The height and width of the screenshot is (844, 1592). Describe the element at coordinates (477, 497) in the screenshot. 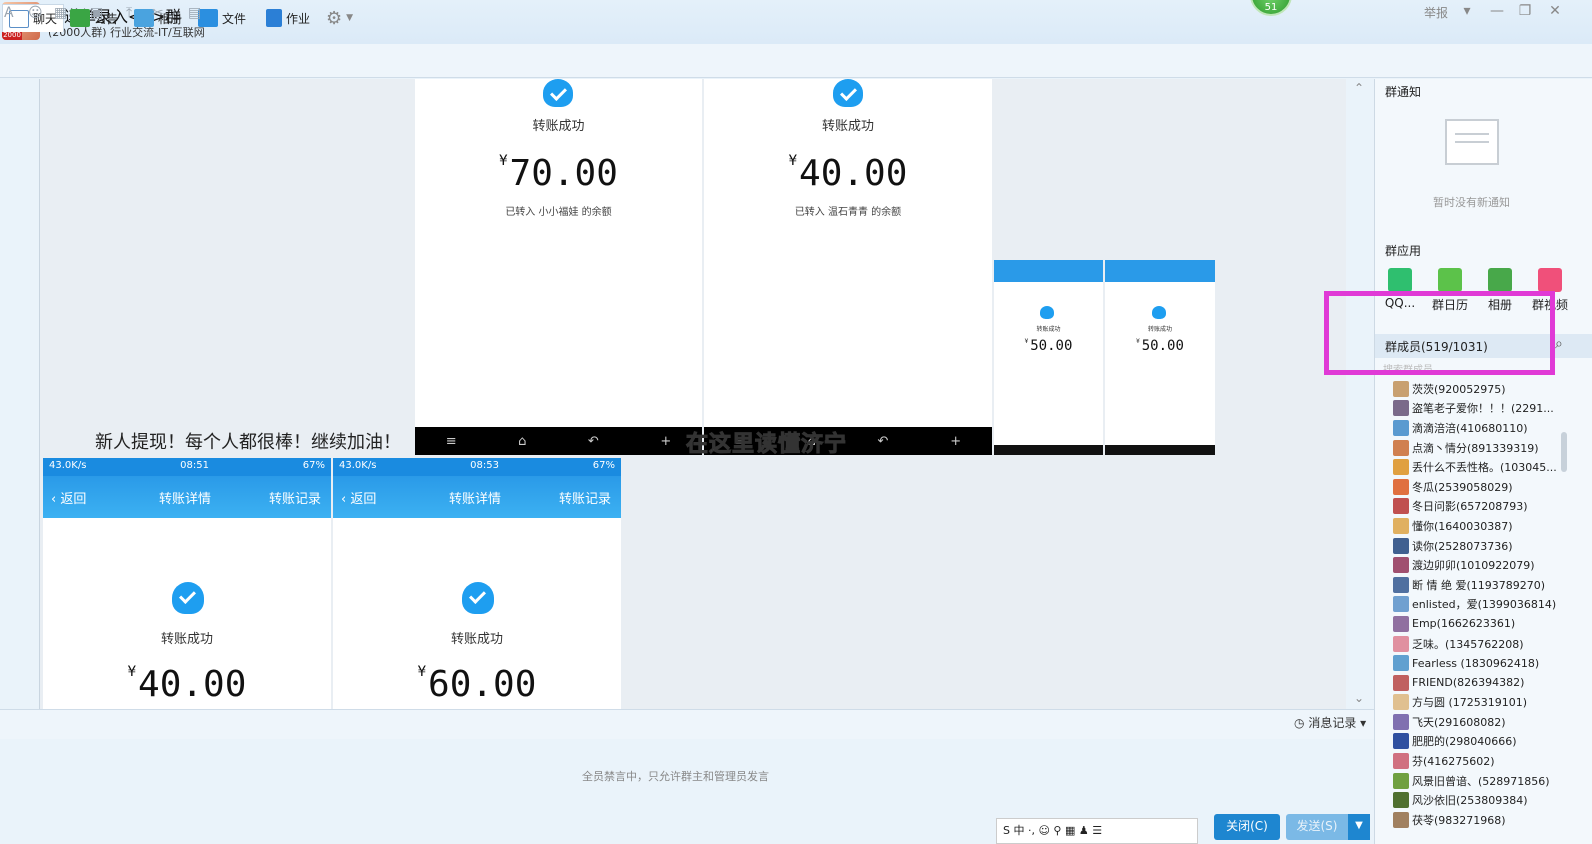

I see `phone-header: ‹ 返回 转账详情 转账记录` at that location.